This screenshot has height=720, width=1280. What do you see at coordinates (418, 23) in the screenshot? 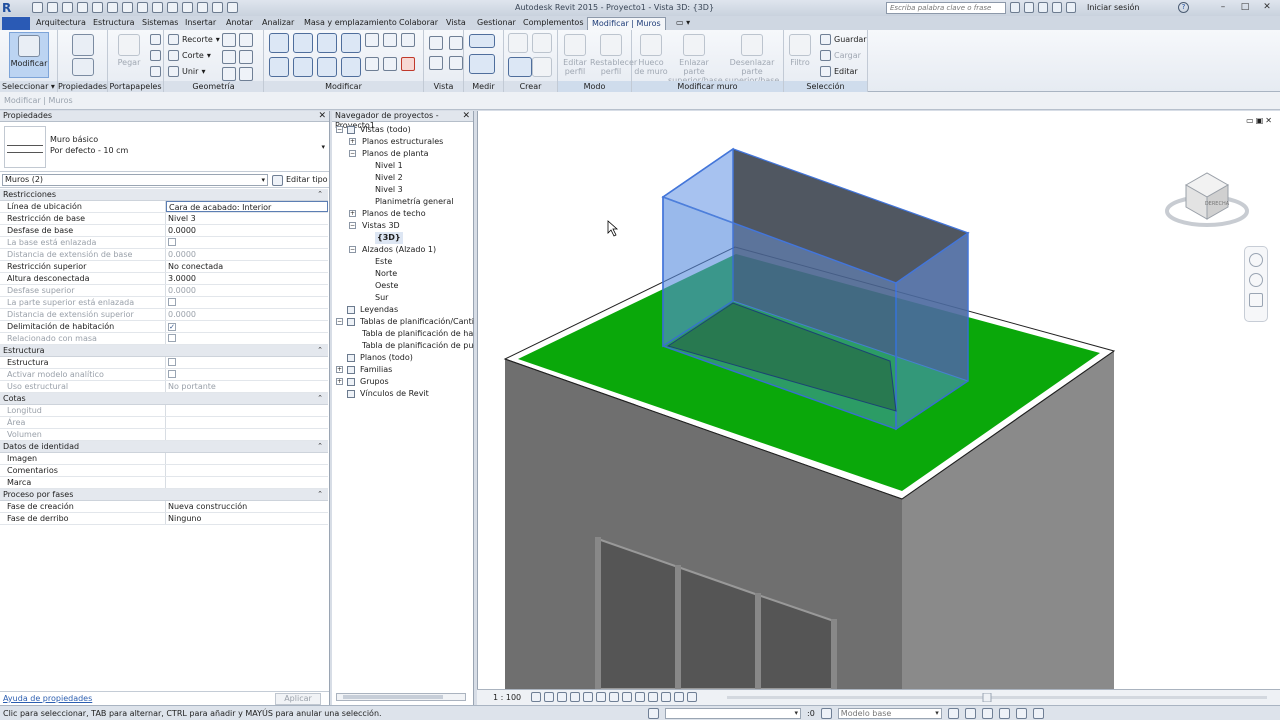
I see `tab-colaborar: Colaborar` at bounding box center [418, 23].